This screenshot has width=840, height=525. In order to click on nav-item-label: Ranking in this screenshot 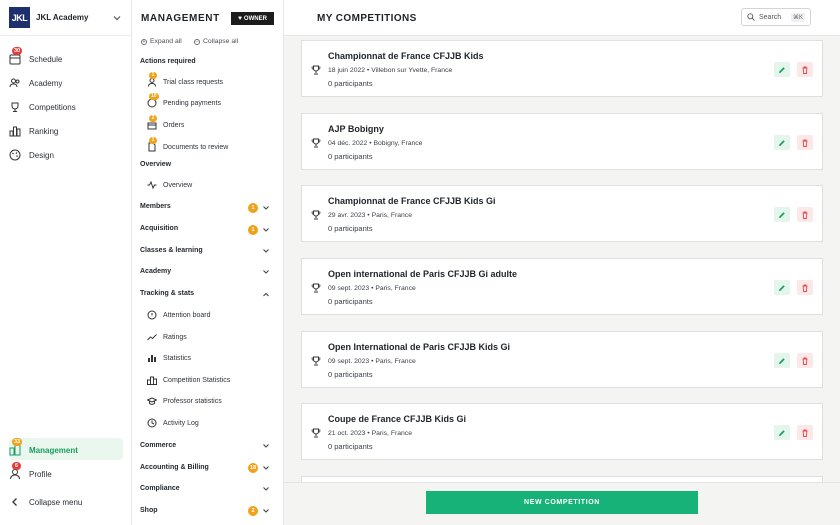, I will do `click(44, 131)`.